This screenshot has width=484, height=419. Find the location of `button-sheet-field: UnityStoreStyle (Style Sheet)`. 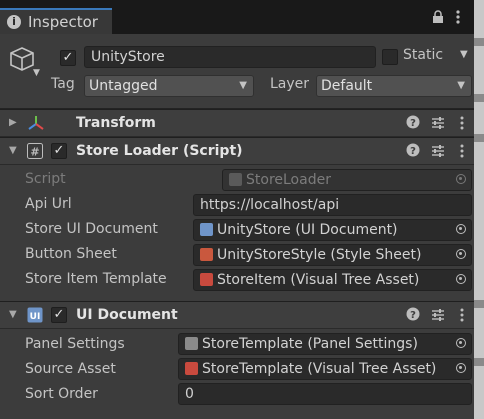

button-sheet-field: UnityStoreStyle (Style Sheet) is located at coordinates (332, 255).